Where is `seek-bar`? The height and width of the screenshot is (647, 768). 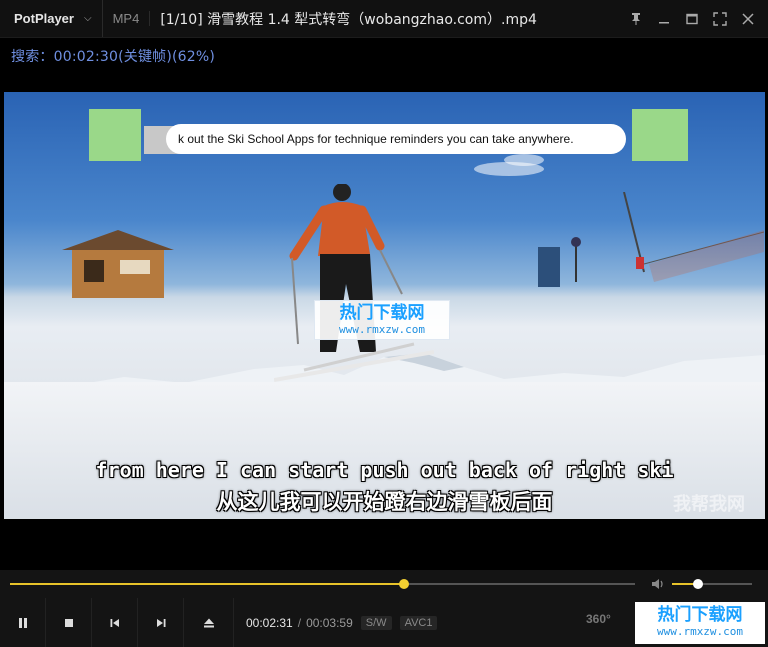 seek-bar is located at coordinates (322, 584).